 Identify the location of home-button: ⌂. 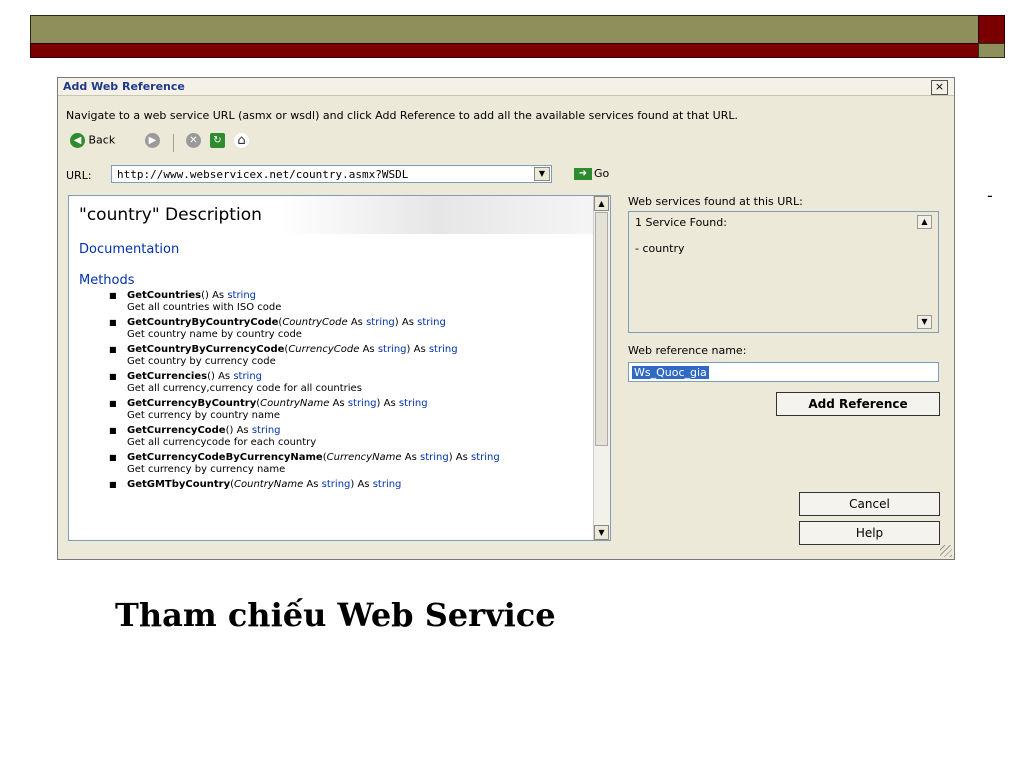
(241, 143).